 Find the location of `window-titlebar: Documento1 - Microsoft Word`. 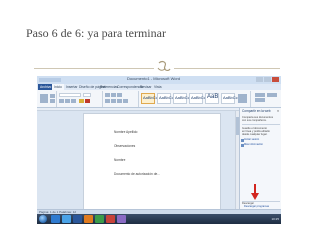

window-titlebar: Documento1 - Microsoft Word is located at coordinates (159, 80).